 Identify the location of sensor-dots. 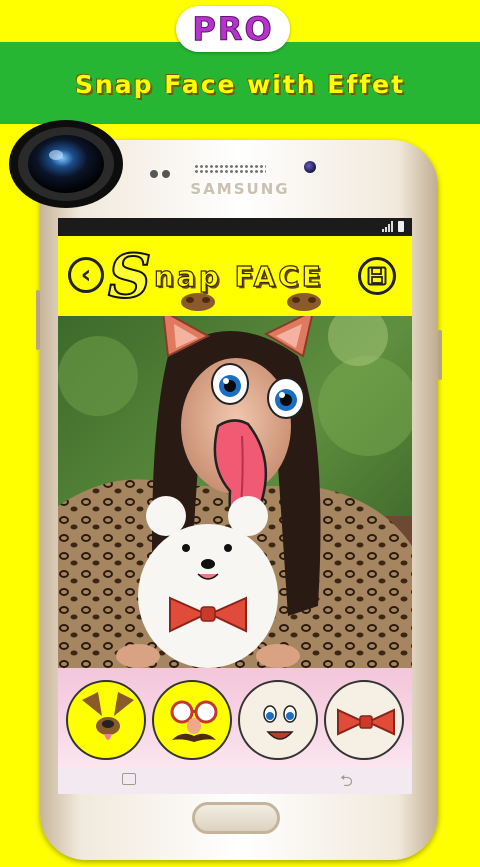
(162, 170).